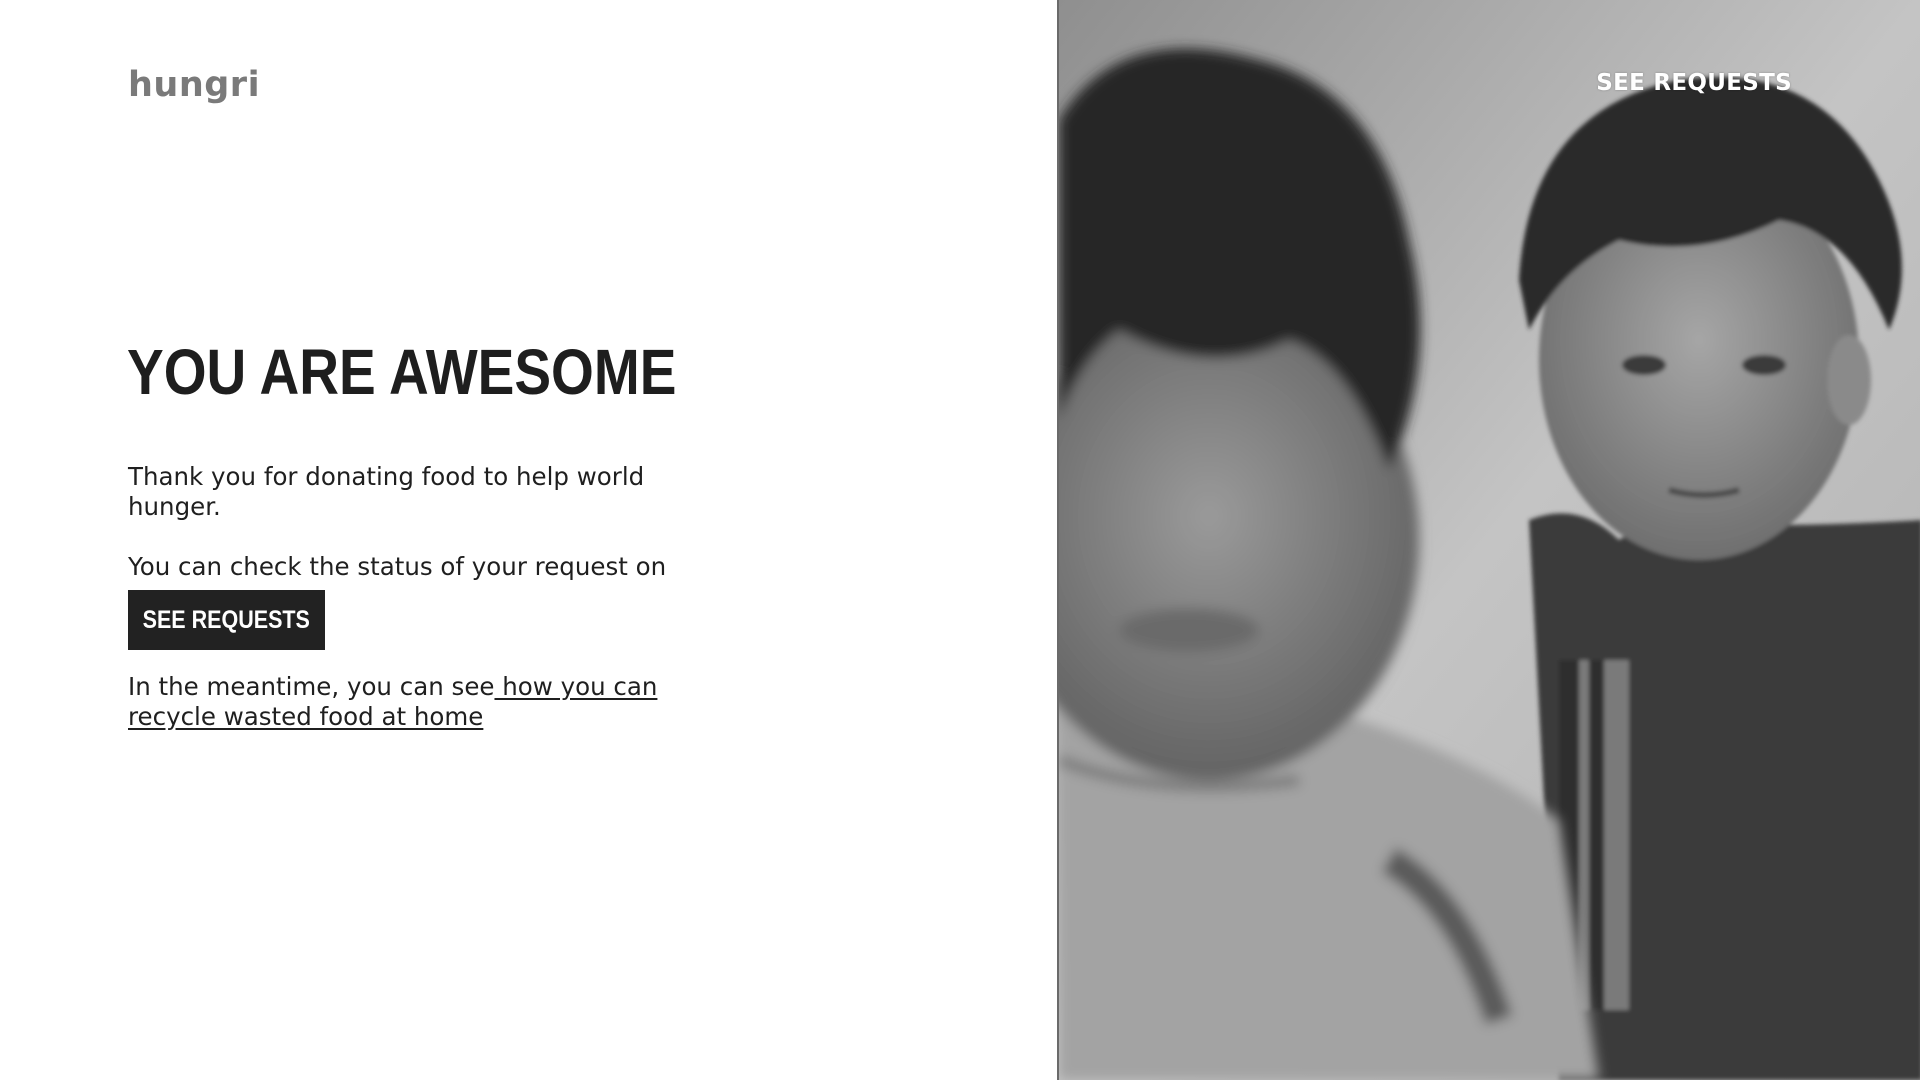 The height and width of the screenshot is (1080, 1920). Describe the element at coordinates (194, 85) in the screenshot. I see `brand-logo: hungri` at that location.